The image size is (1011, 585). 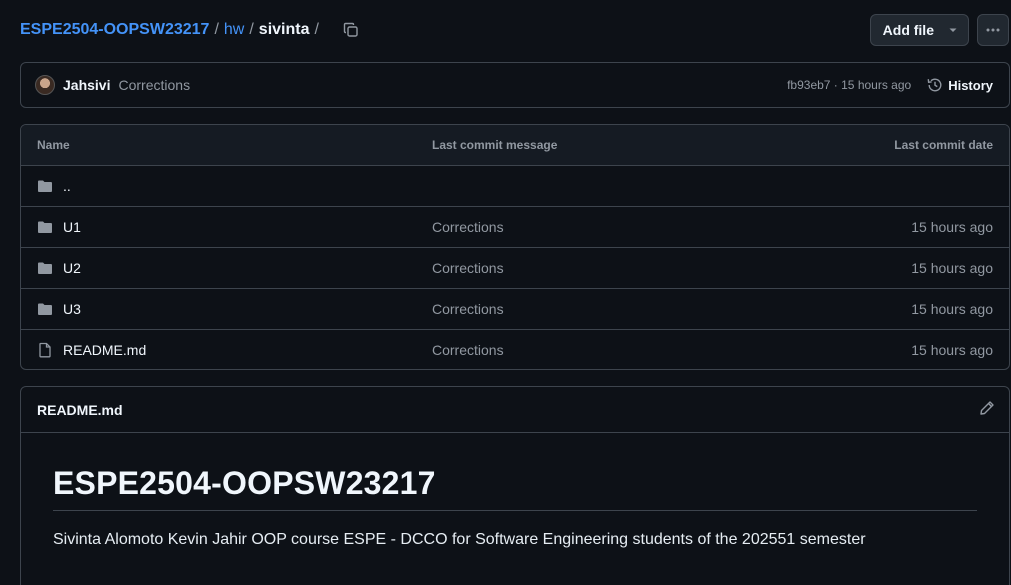 What do you see at coordinates (943, 145) in the screenshot?
I see `header-last-commit-date: Last commit date` at bounding box center [943, 145].